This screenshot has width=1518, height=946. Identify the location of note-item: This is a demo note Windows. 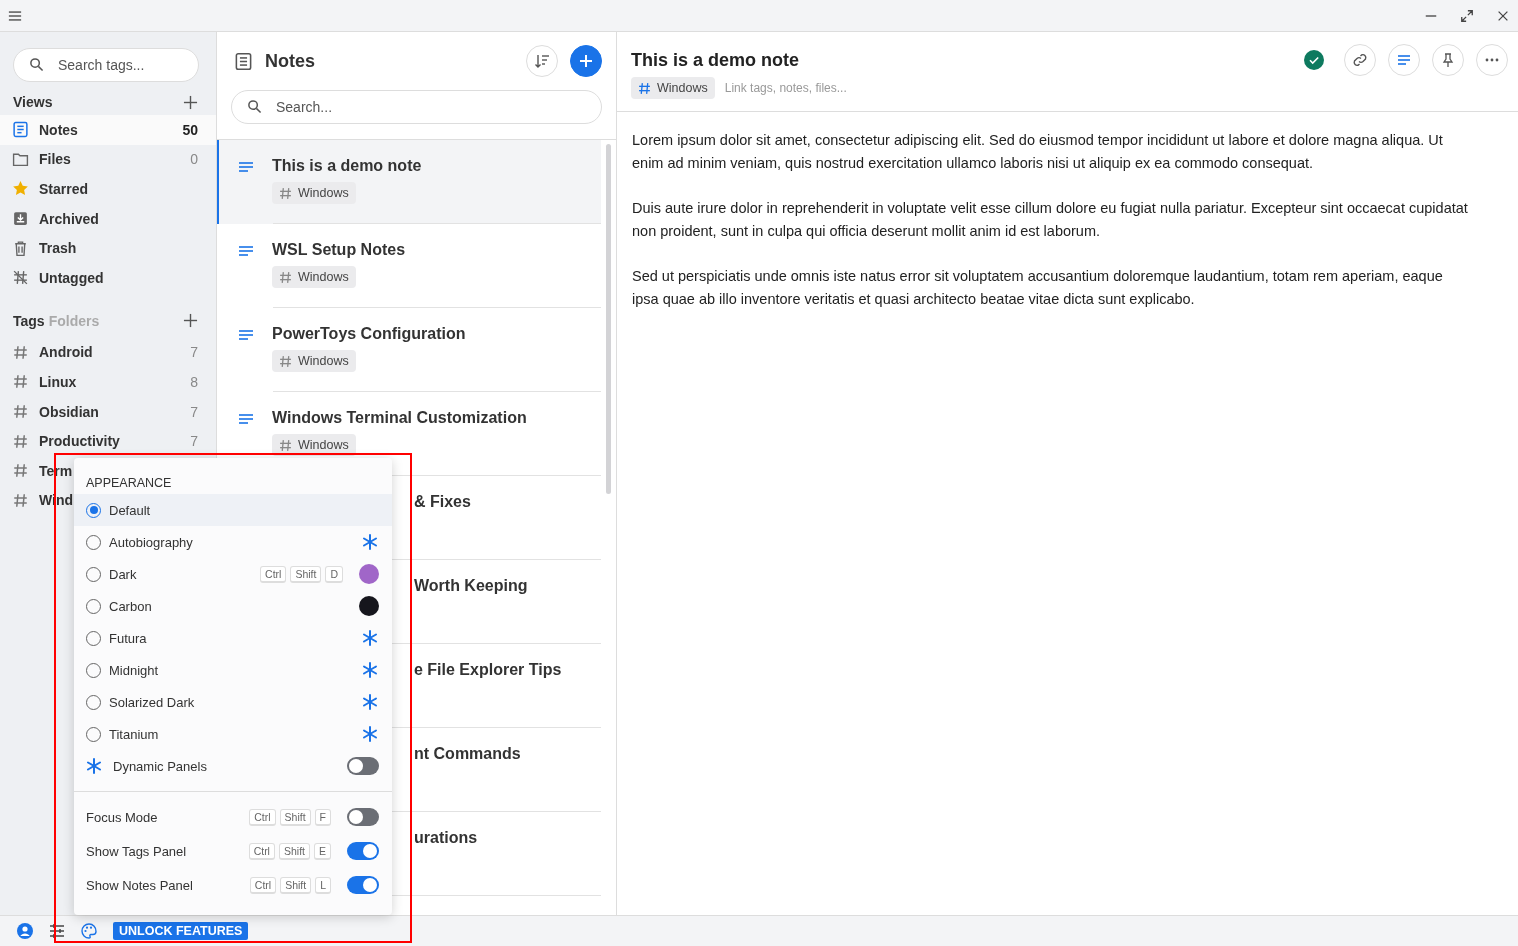
(409, 182).